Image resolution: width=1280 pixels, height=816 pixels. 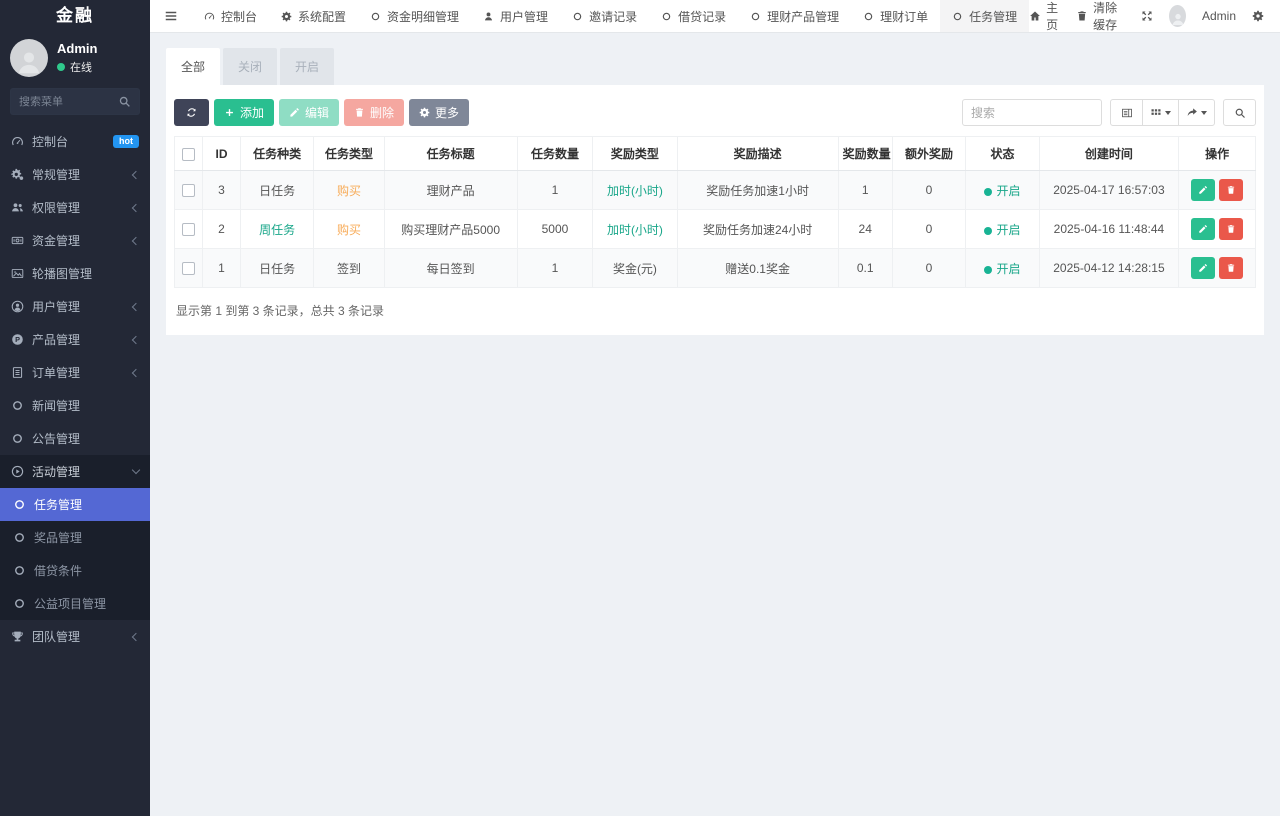 I want to click on reward-type: 加时(小时), so click(x=635, y=190).